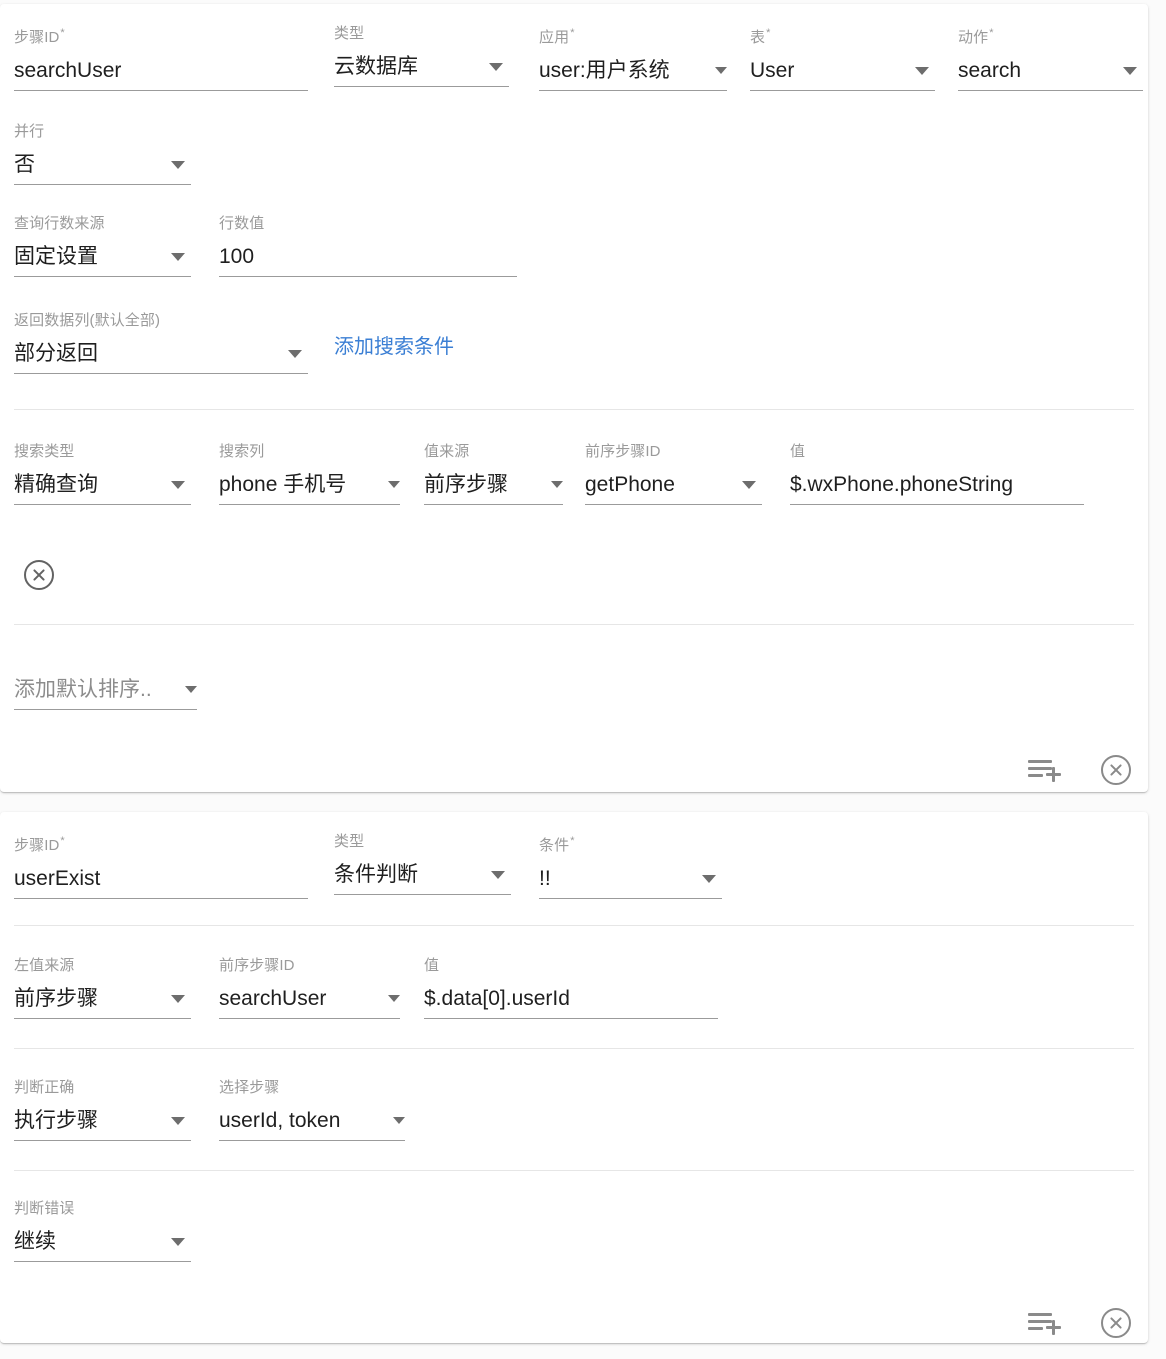  What do you see at coordinates (102, 258) in the screenshot?
I see `rows-source-select: 固定设置` at bounding box center [102, 258].